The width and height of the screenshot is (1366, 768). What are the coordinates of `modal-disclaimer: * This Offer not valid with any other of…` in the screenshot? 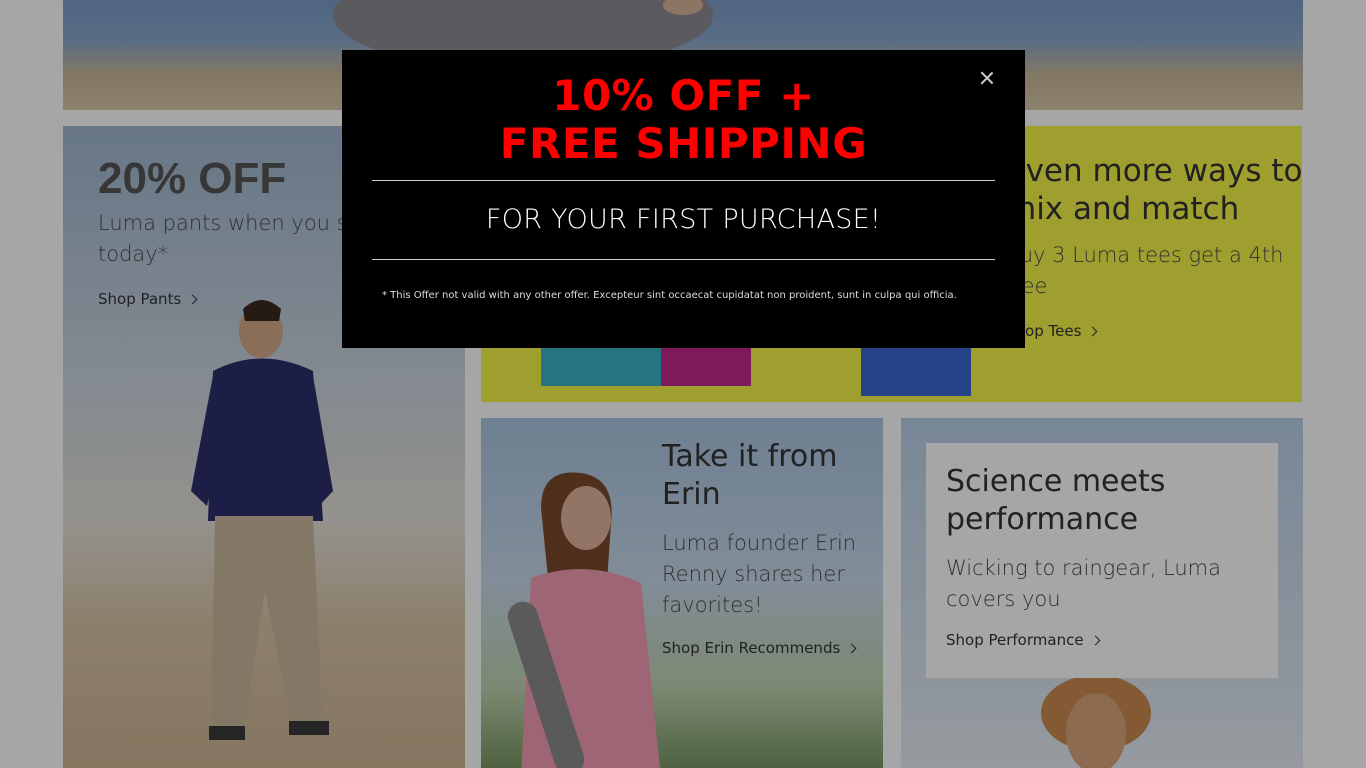 It's located at (669, 295).